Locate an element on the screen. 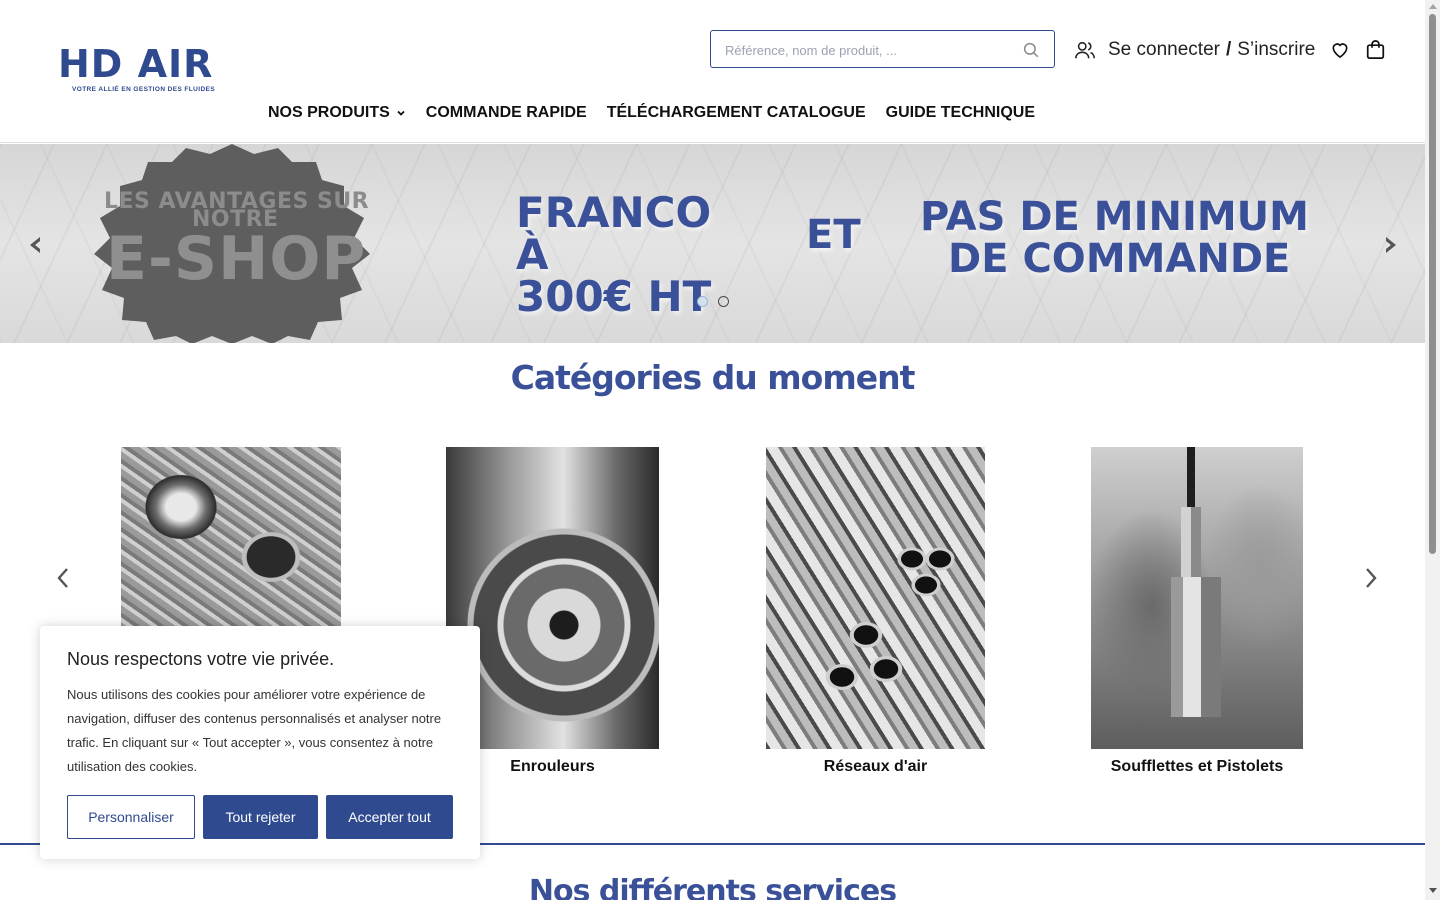  search-box is located at coordinates (882, 49).